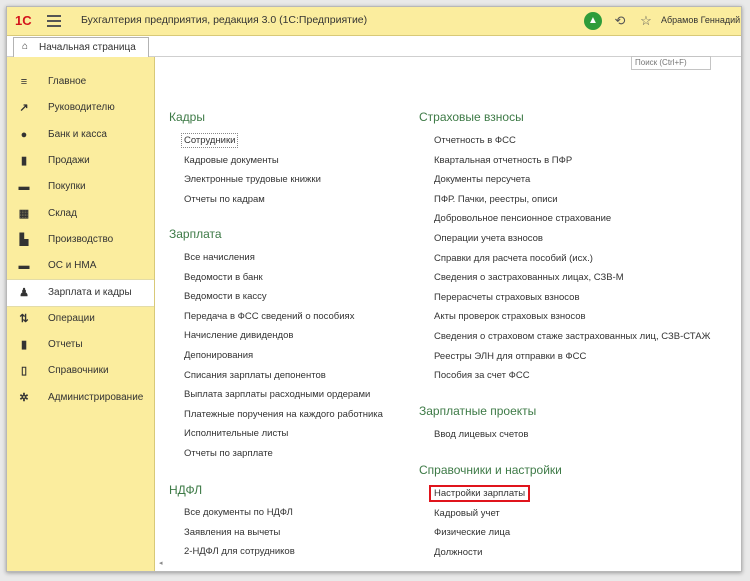  I want to click on sidebar-item: ▙ Производство, so click(80, 240).